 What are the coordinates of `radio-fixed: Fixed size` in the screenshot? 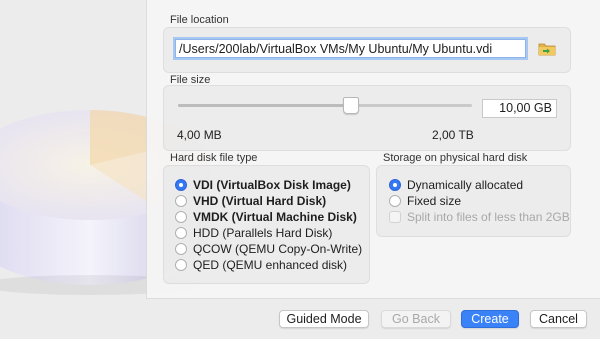 It's located at (425, 201).